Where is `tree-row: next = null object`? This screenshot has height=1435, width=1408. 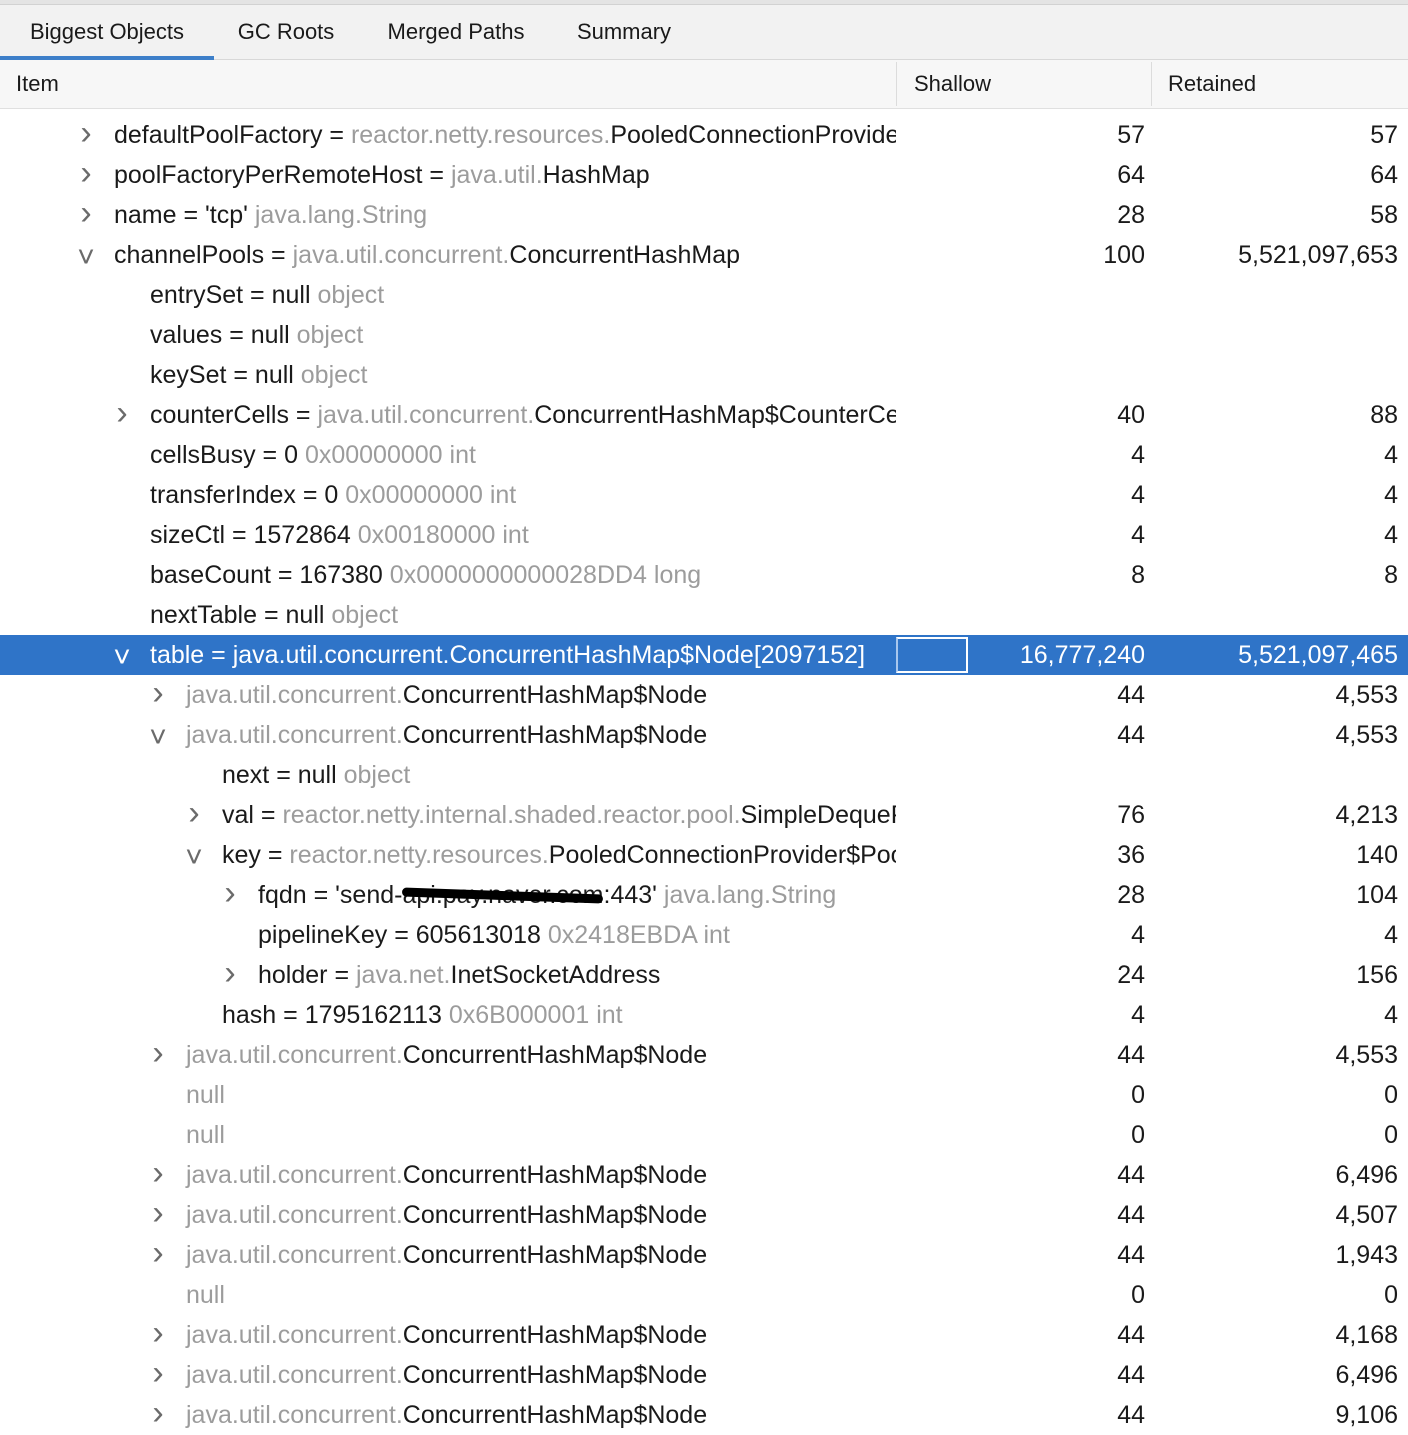
tree-row: next = null object is located at coordinates (704, 775).